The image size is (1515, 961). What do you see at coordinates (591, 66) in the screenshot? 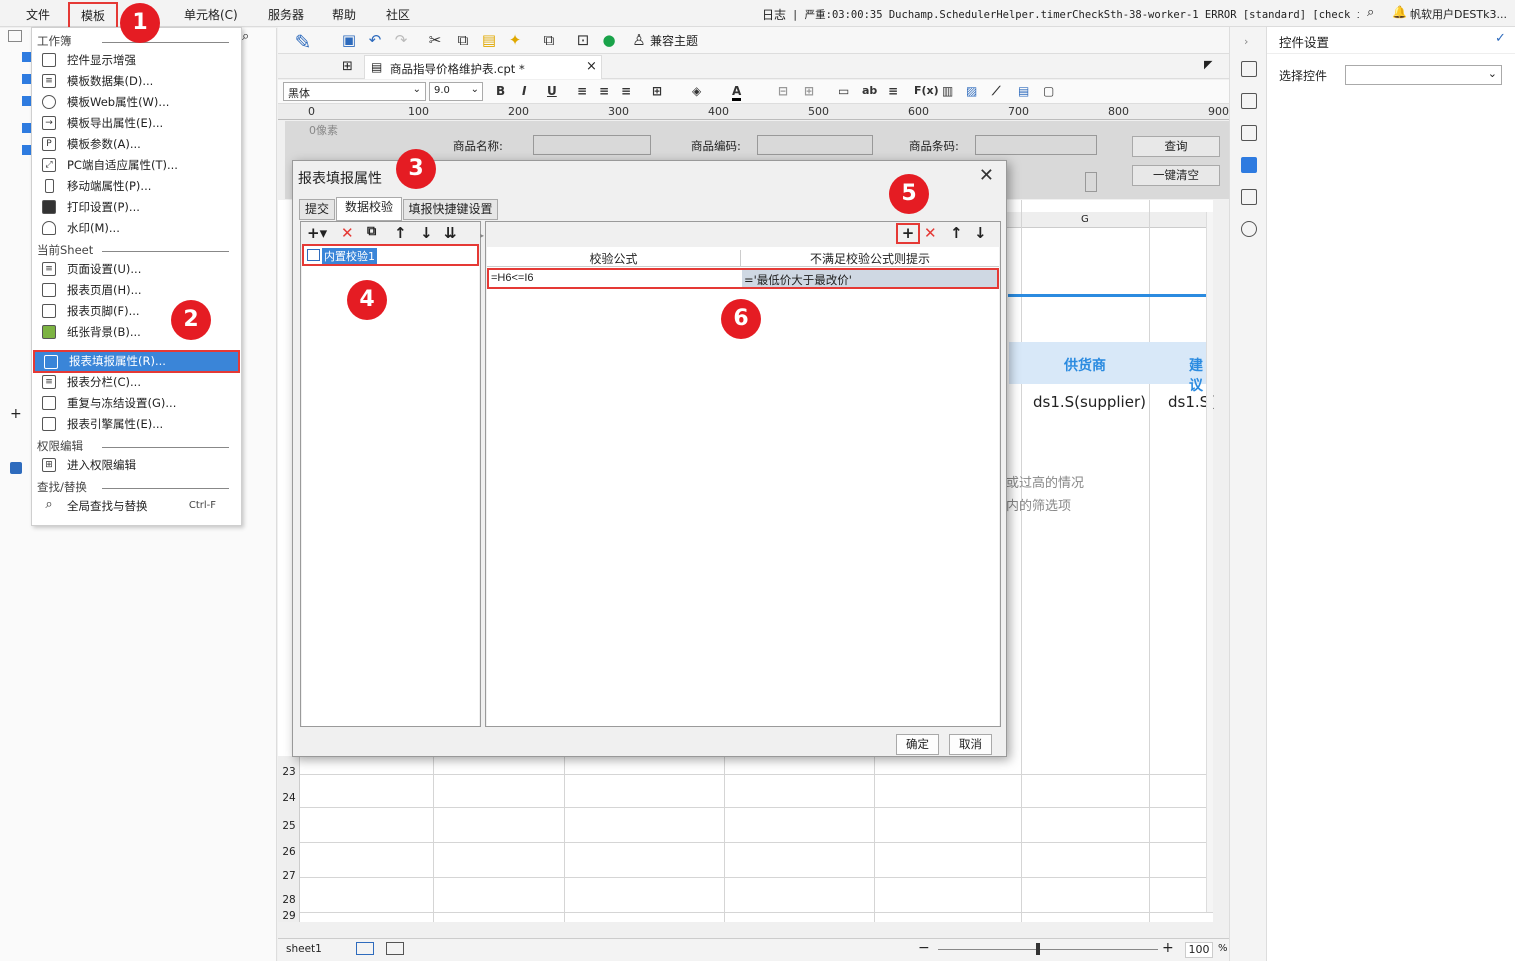
I see `close-icon: ×` at bounding box center [591, 66].